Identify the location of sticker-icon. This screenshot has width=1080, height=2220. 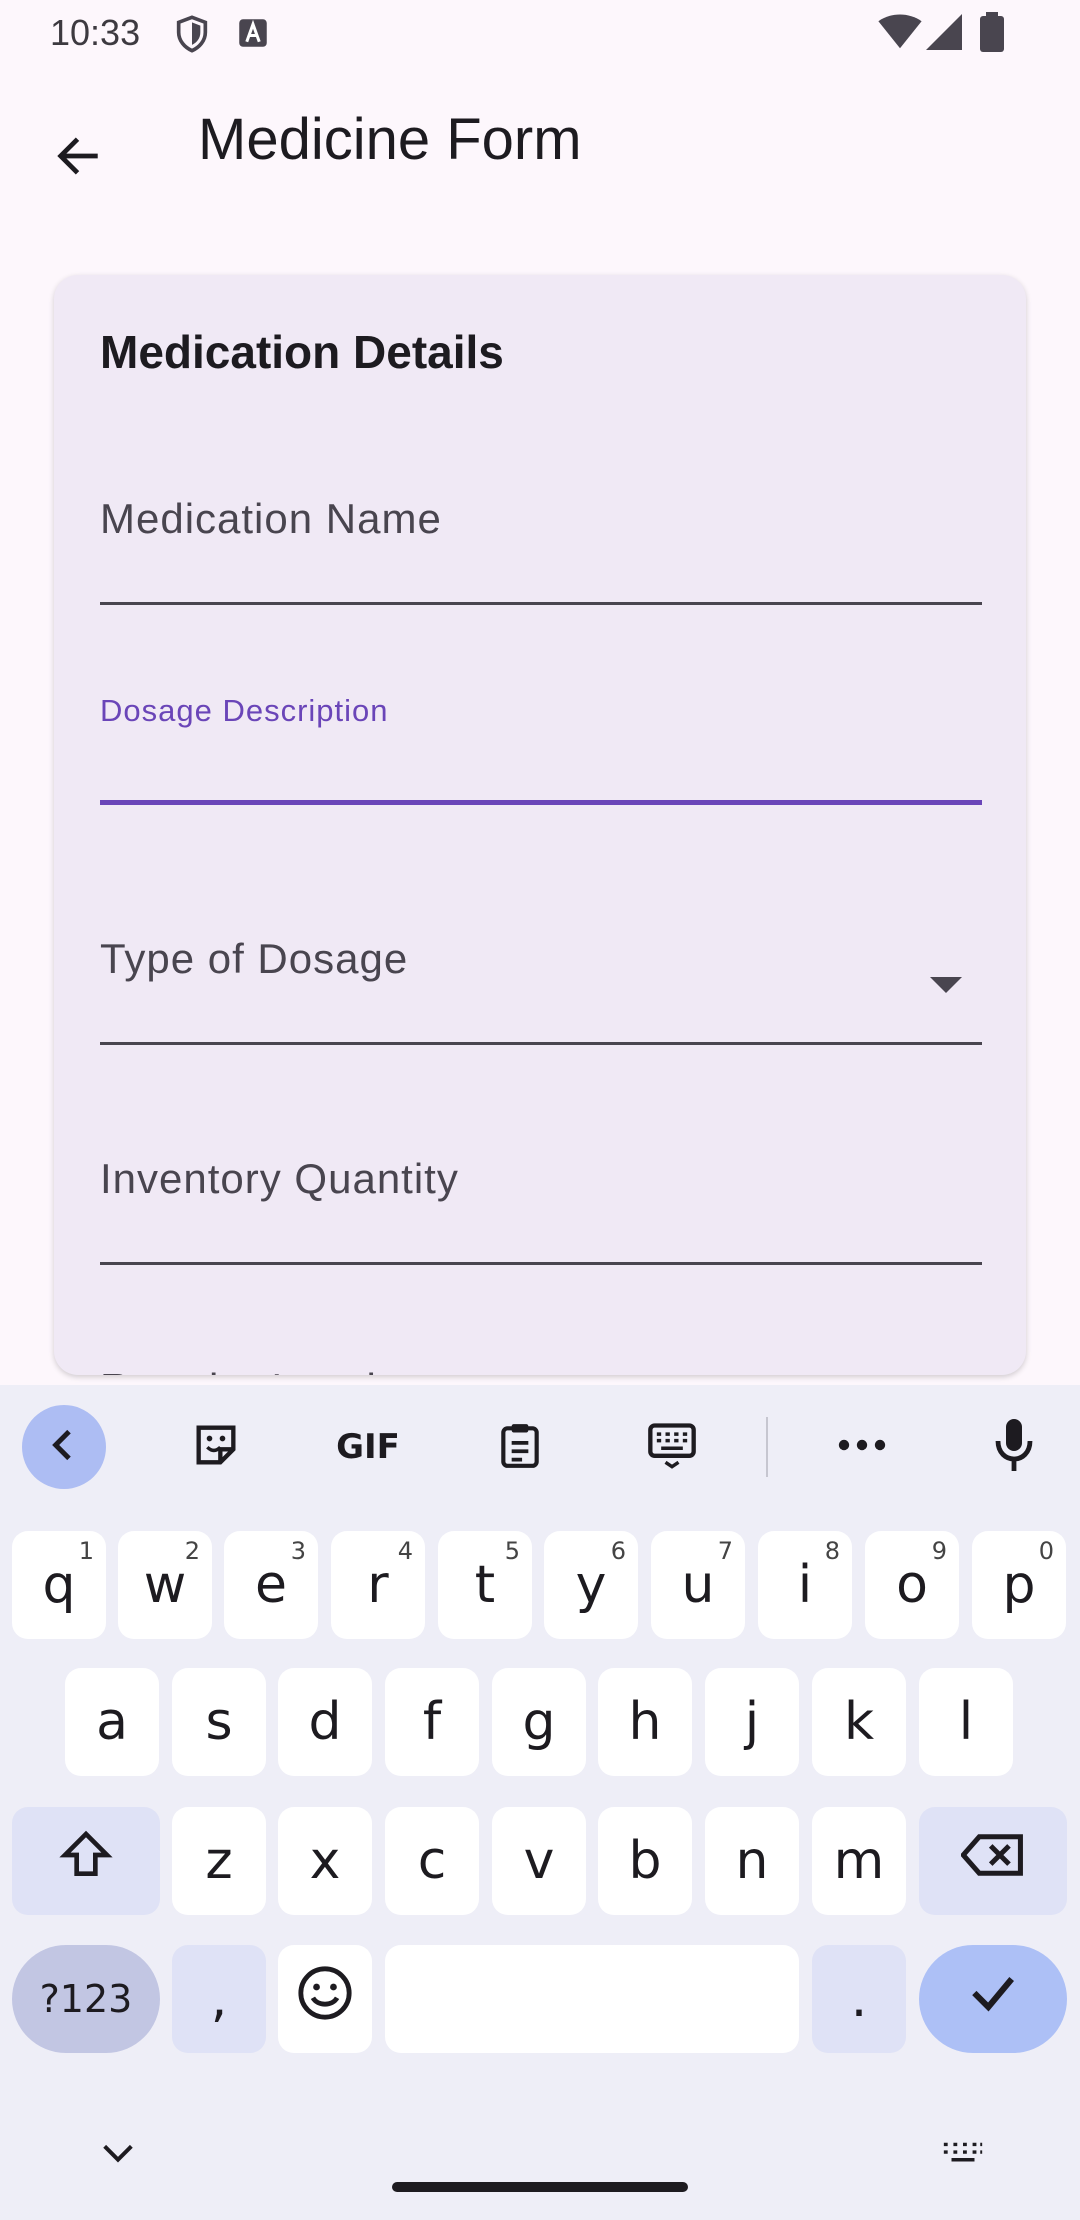
(216, 1447).